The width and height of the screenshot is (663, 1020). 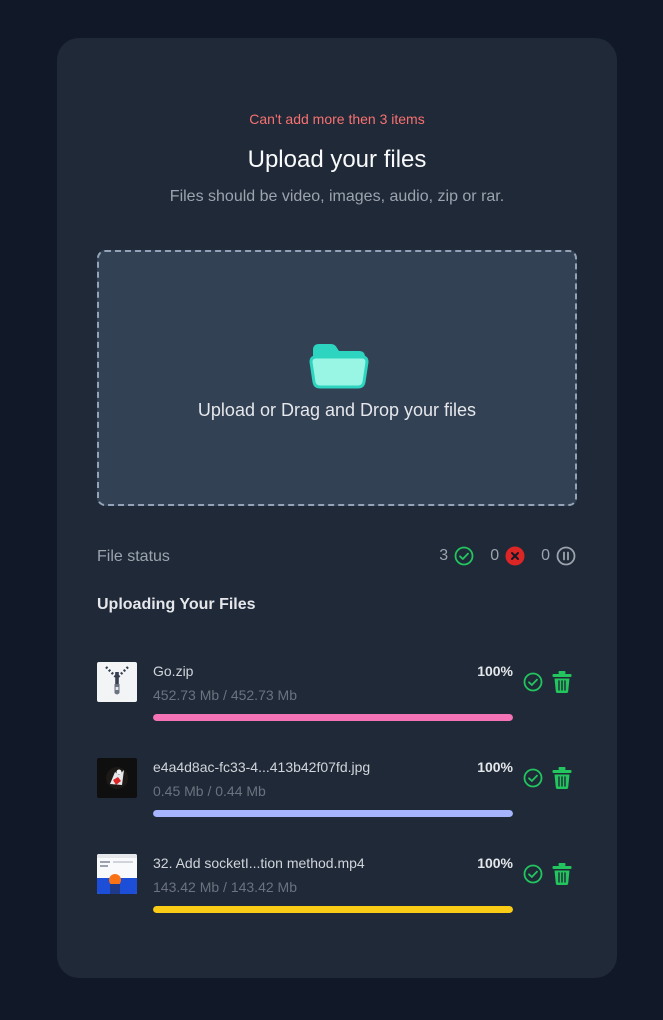 What do you see at coordinates (225, 695) in the screenshot?
I see `file-size: 452.73 Mb / 452.73 Mb` at bounding box center [225, 695].